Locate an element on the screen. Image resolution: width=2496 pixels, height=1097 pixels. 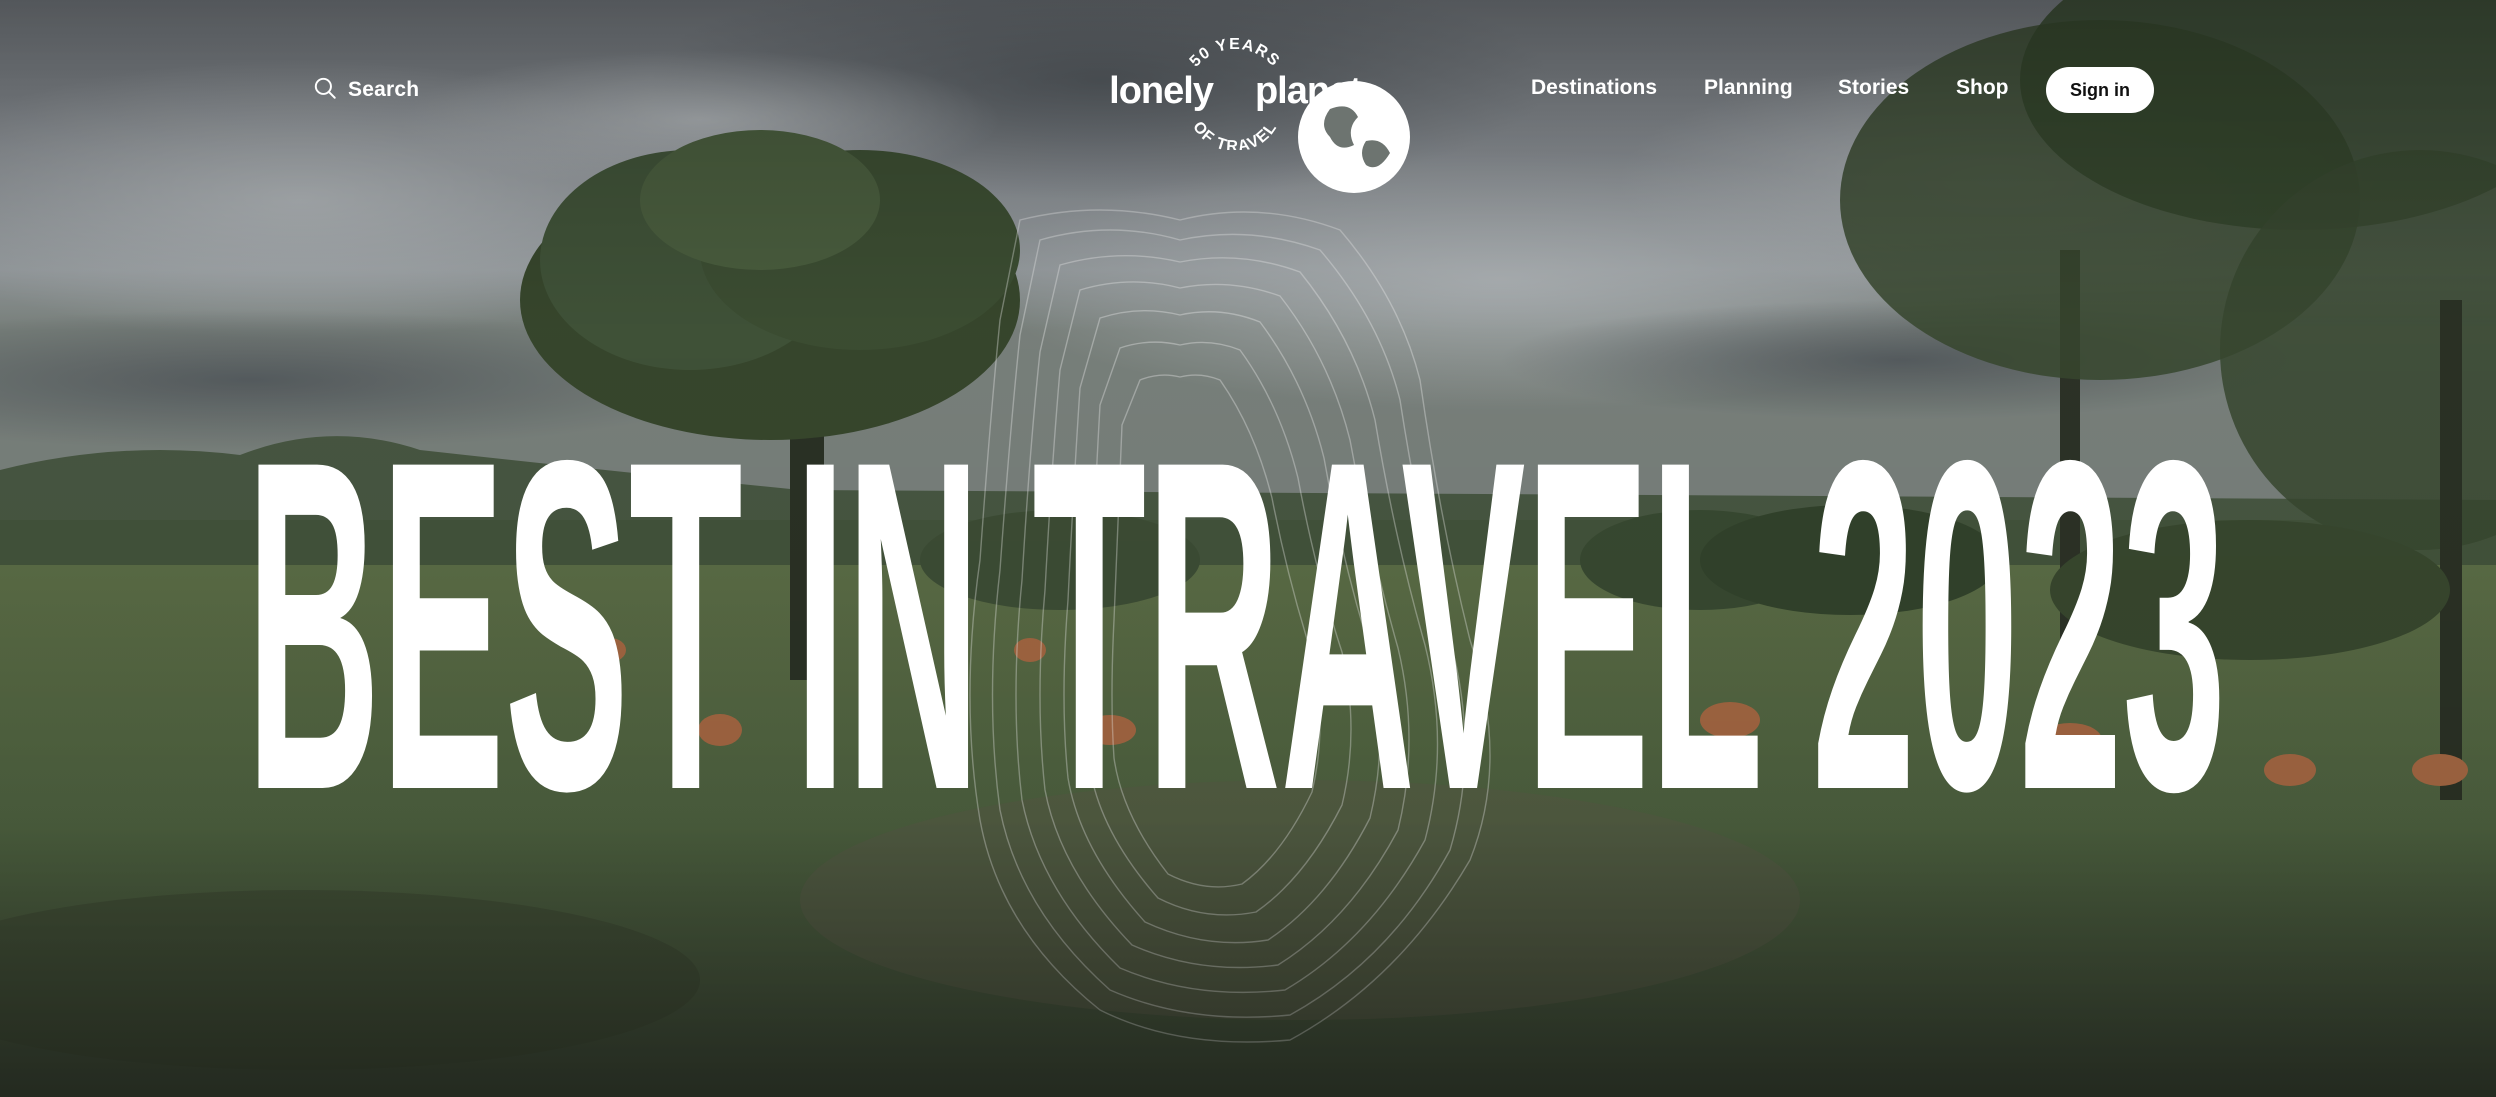
logo-wordmark: lonely planet is located at coordinates (1255, 131).